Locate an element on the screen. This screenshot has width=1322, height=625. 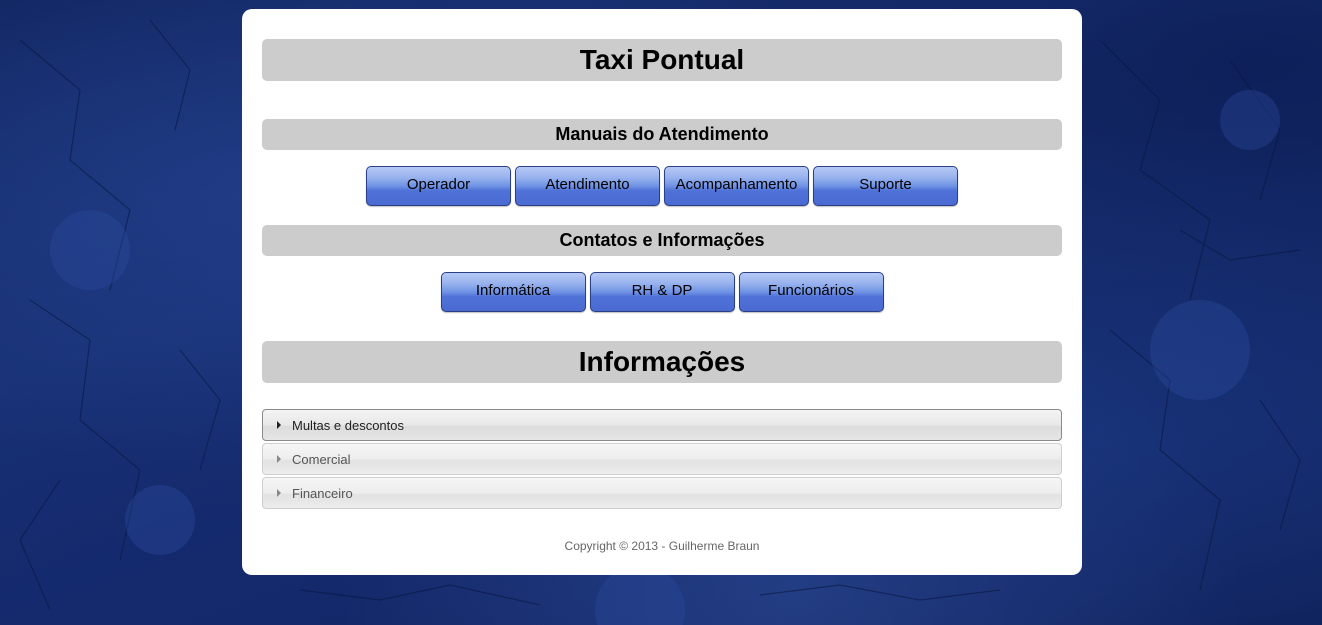
informatica-button: Informática is located at coordinates (513, 292).